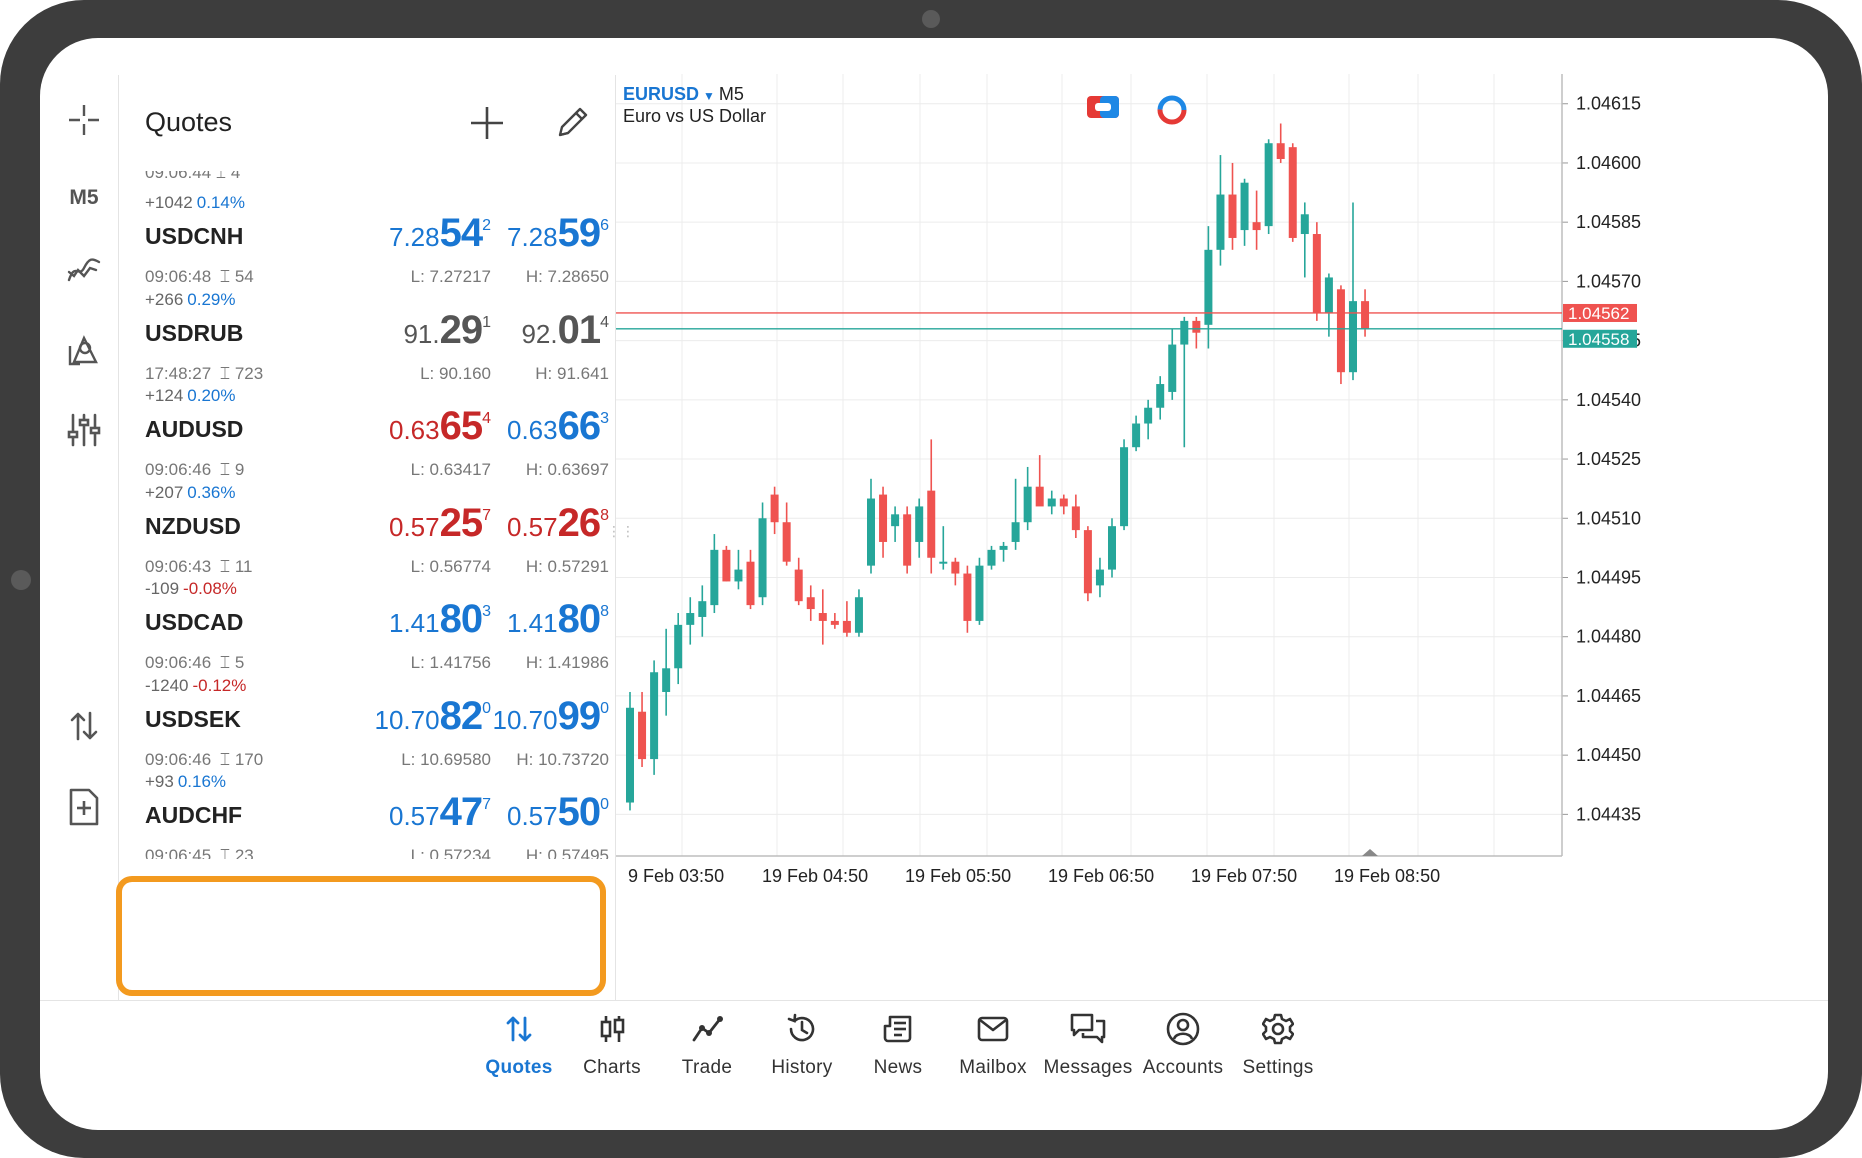 This screenshot has width=1862, height=1158. Describe the element at coordinates (558, 233) in the screenshot. I see `ask-price: 7.28596` at that location.